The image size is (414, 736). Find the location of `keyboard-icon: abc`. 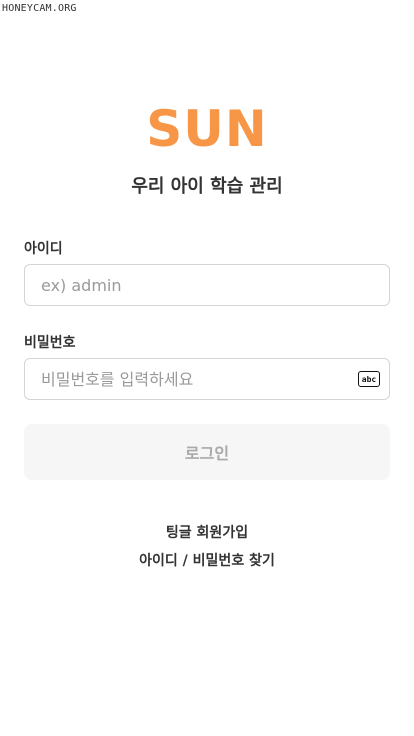

keyboard-icon: abc is located at coordinates (369, 379).